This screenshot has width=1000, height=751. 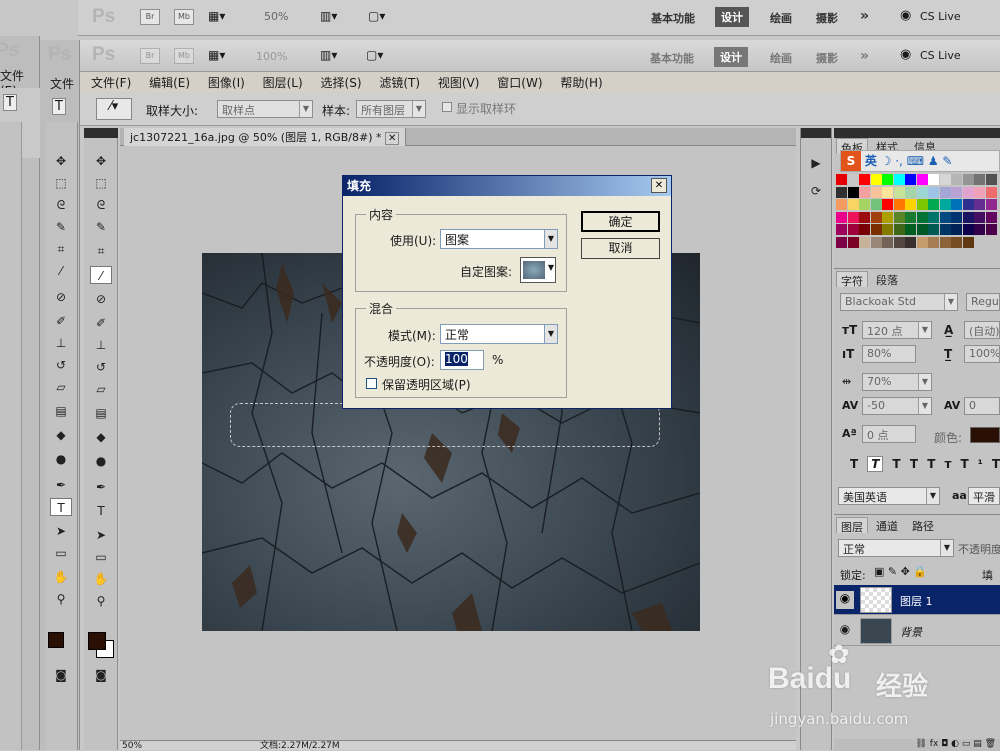 What do you see at coordinates (858, 464) in the screenshot?
I see `faux-bold-button: T` at bounding box center [858, 464].